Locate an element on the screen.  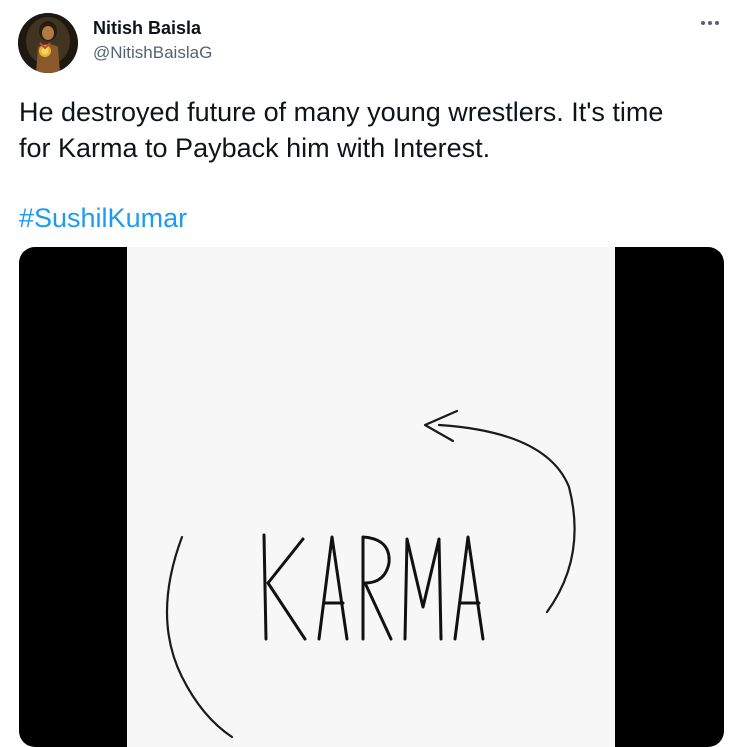
author-handle: @NitishBaislaG is located at coordinates (152, 53).